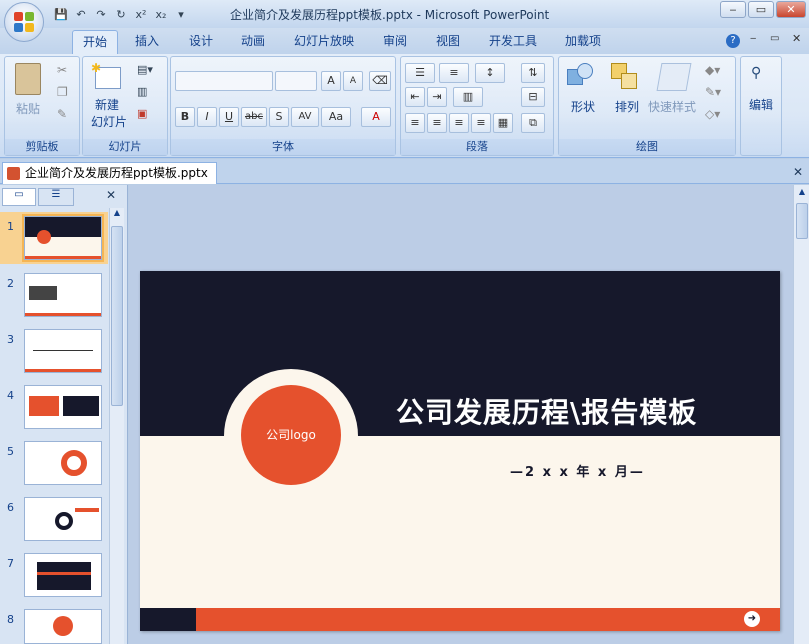 The width and height of the screenshot is (809, 644). What do you see at coordinates (801, 414) in the screenshot?
I see `editor-scrollbar: ▲` at bounding box center [801, 414].